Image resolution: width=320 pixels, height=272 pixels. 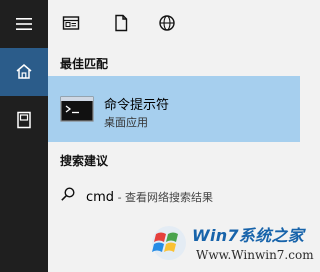 I want to click on app-name: 命令提示符, so click(x=137, y=105).